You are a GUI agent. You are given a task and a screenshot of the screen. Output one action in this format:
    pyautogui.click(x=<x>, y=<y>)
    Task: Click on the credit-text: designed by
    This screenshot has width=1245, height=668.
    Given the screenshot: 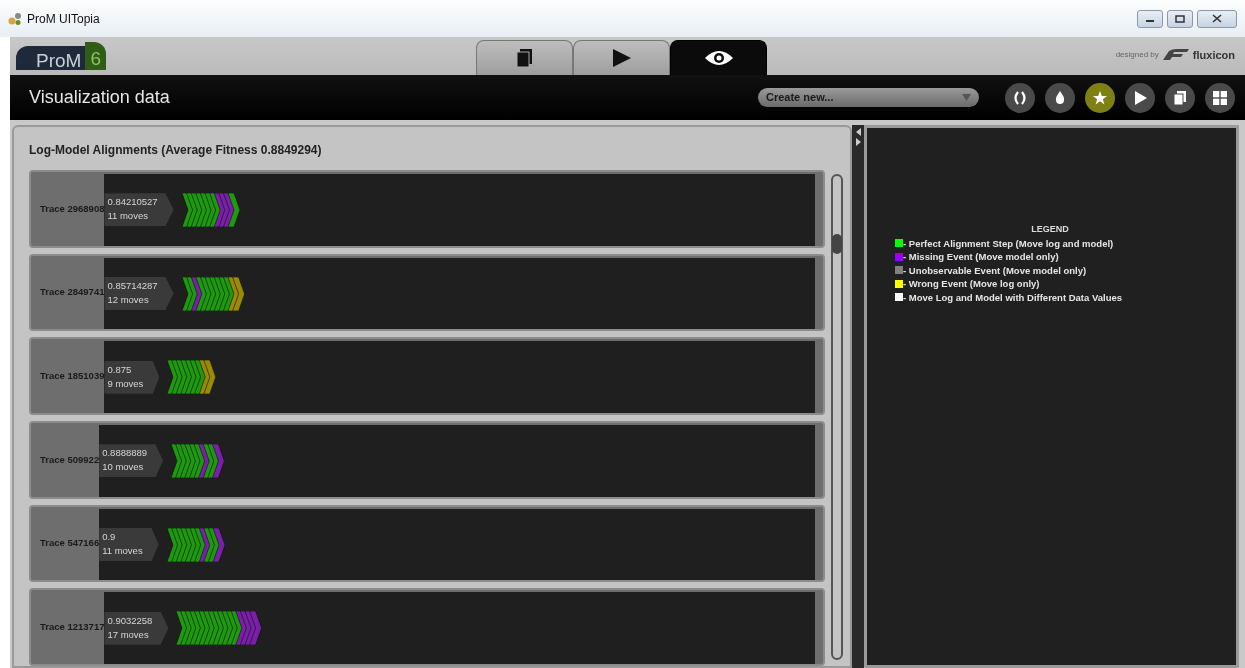 What is the action you would take?
    pyautogui.click(x=1137, y=54)
    